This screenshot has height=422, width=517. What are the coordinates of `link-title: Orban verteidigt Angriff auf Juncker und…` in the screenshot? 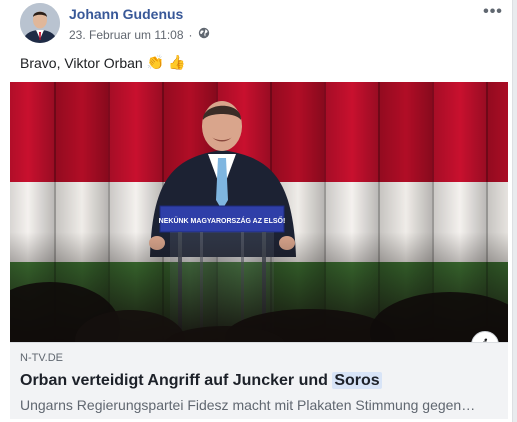 It's located at (201, 381).